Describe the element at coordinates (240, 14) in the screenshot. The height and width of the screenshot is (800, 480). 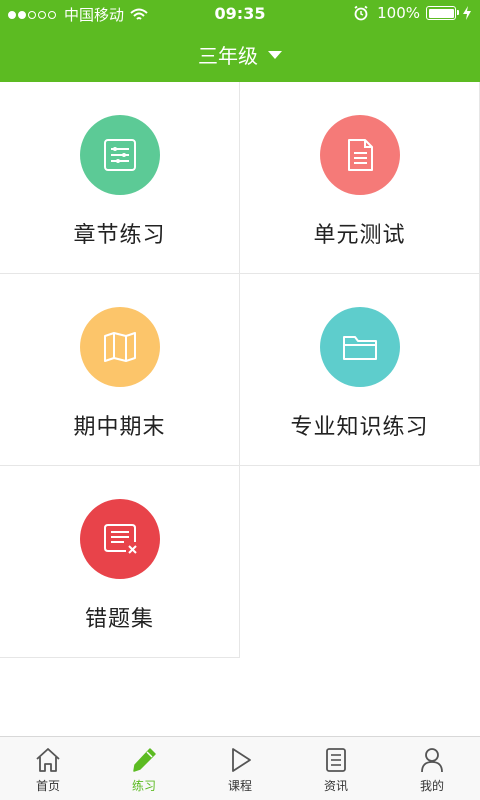
I see `status-bar: 中国移动 09:35 100%` at that location.